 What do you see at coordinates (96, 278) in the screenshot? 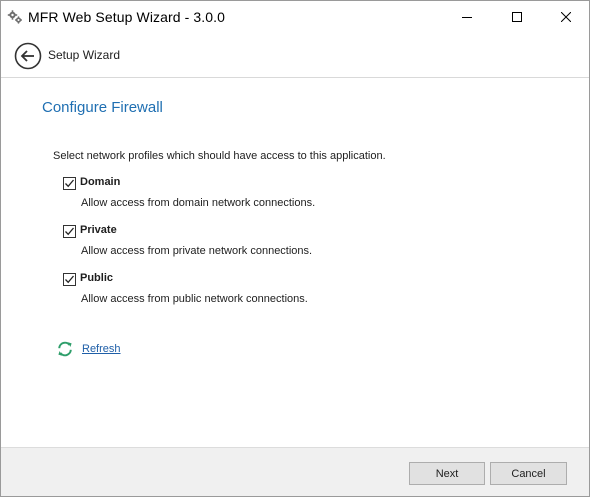
I see `public-label: Public` at bounding box center [96, 278].